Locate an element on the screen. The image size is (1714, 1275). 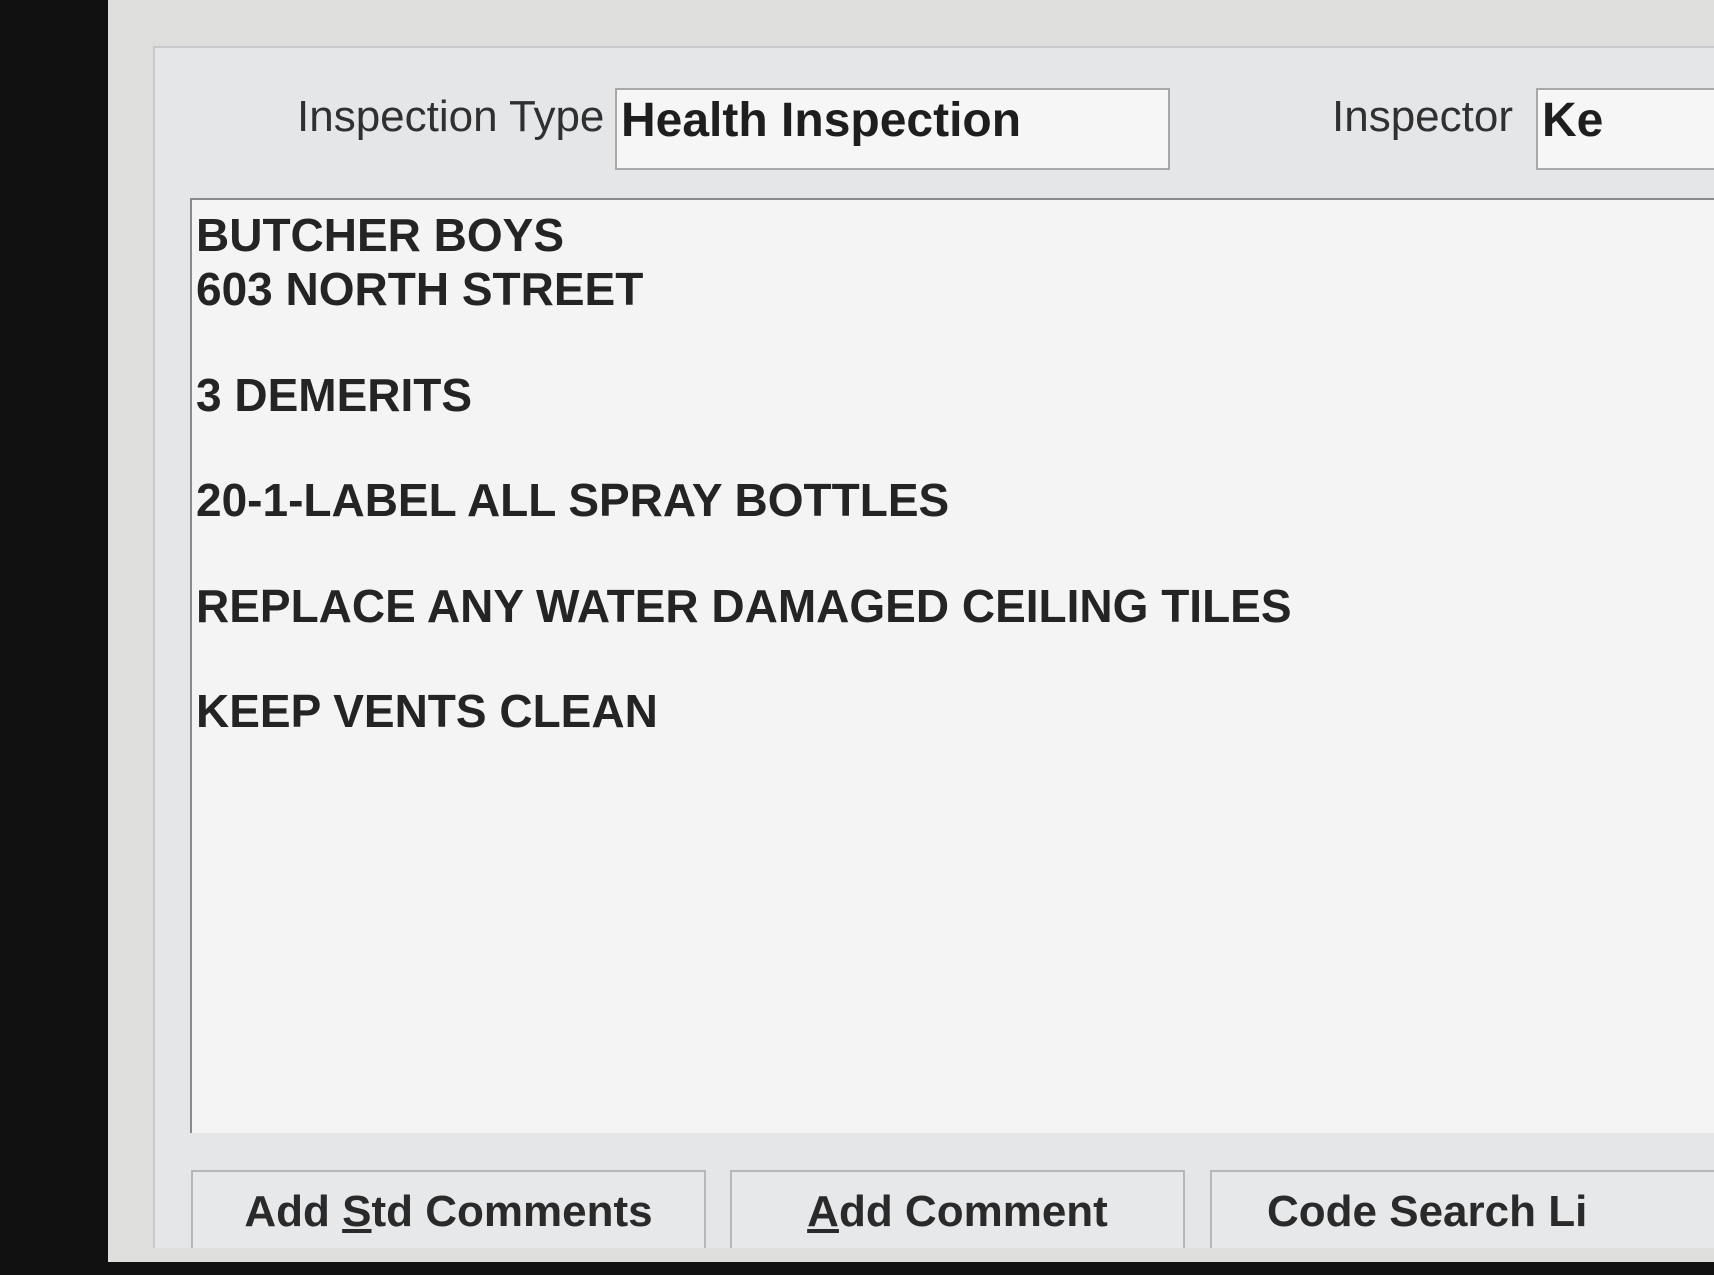
add-std-comments-button: Add Std Comments is located at coordinates (448, 1209).